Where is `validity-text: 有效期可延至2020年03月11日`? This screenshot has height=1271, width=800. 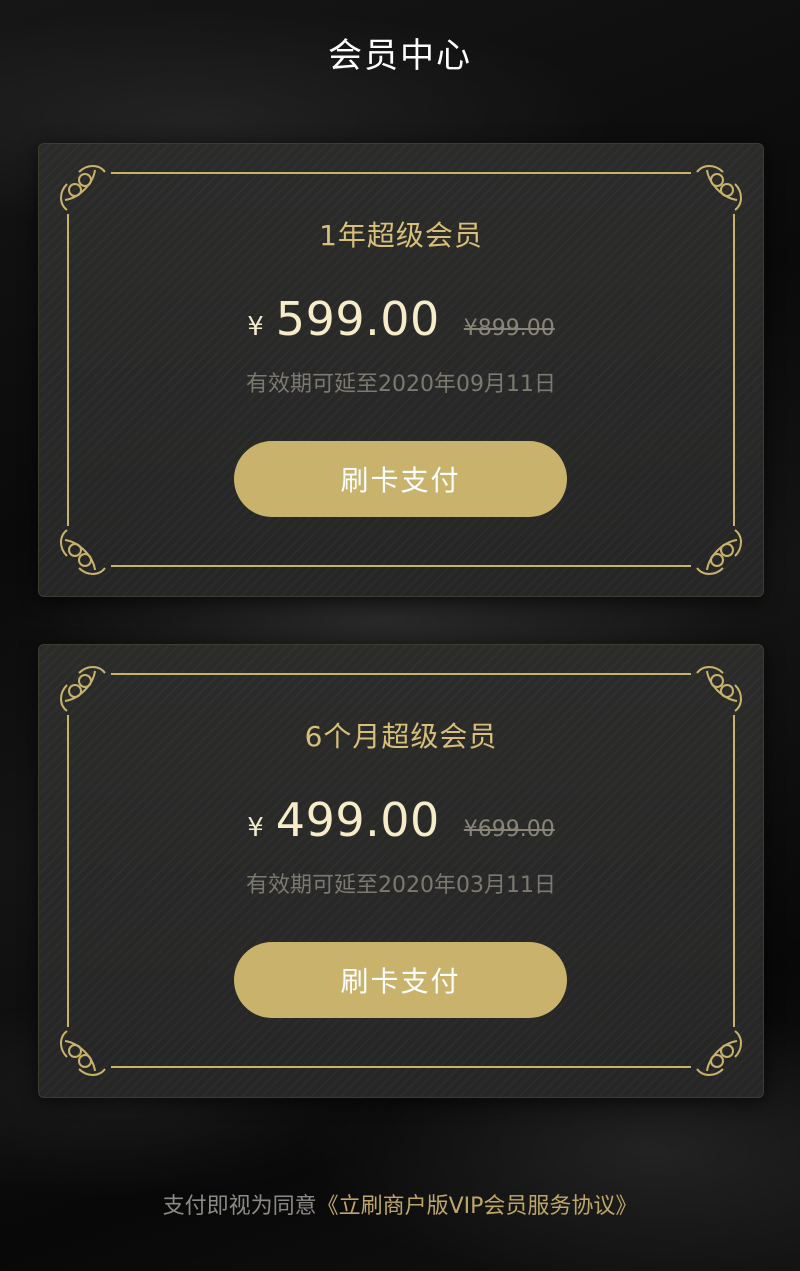 validity-text: 有效期可延至2020年03月11日 is located at coordinates (401, 885).